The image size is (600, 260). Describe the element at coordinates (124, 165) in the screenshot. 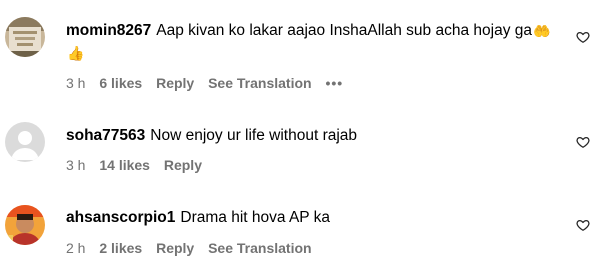

I see `likes-count: 14 likes` at that location.